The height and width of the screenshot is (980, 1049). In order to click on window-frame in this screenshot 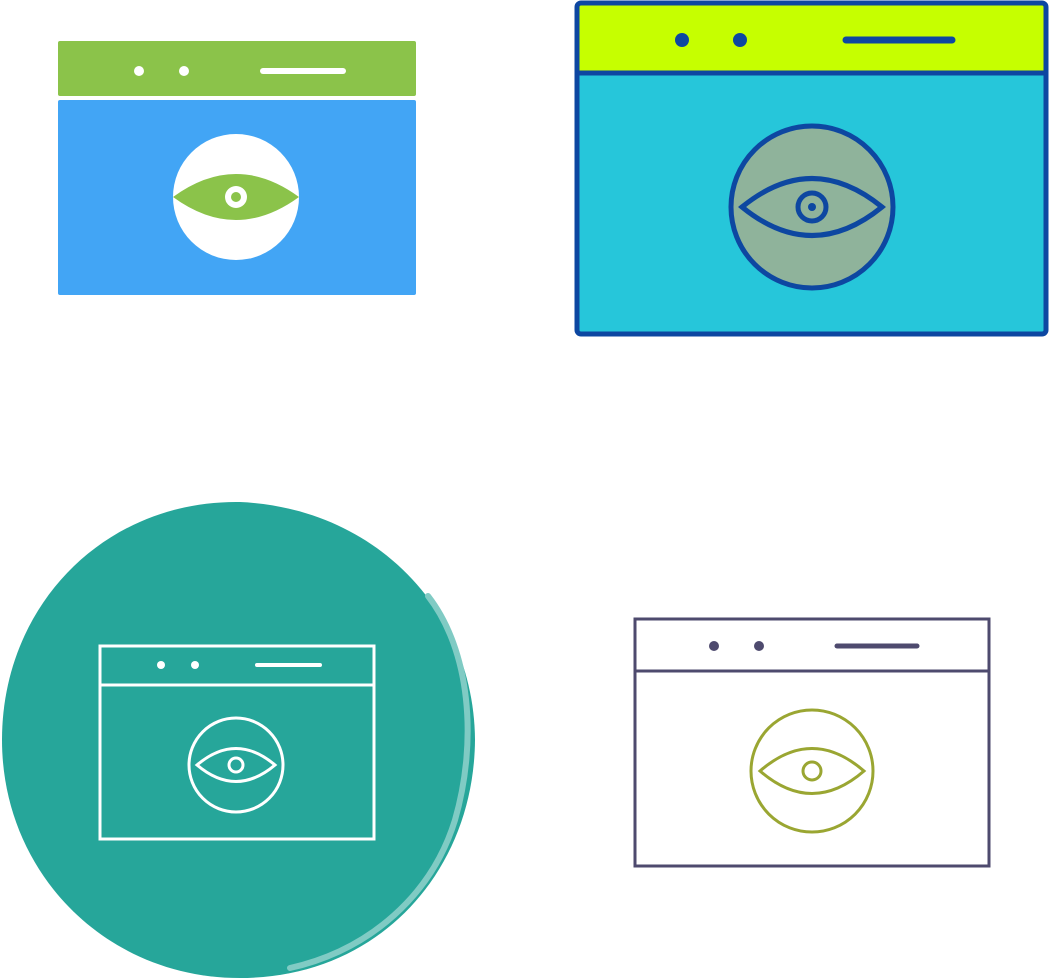, I will do `click(812, 742)`.